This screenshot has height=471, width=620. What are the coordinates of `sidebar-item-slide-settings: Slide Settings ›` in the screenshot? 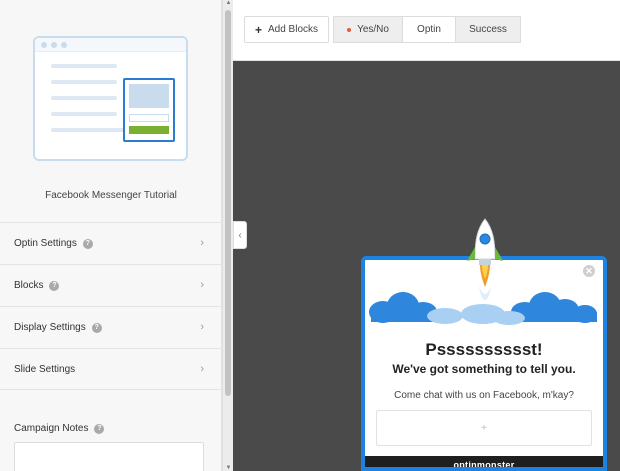 It's located at (111, 369).